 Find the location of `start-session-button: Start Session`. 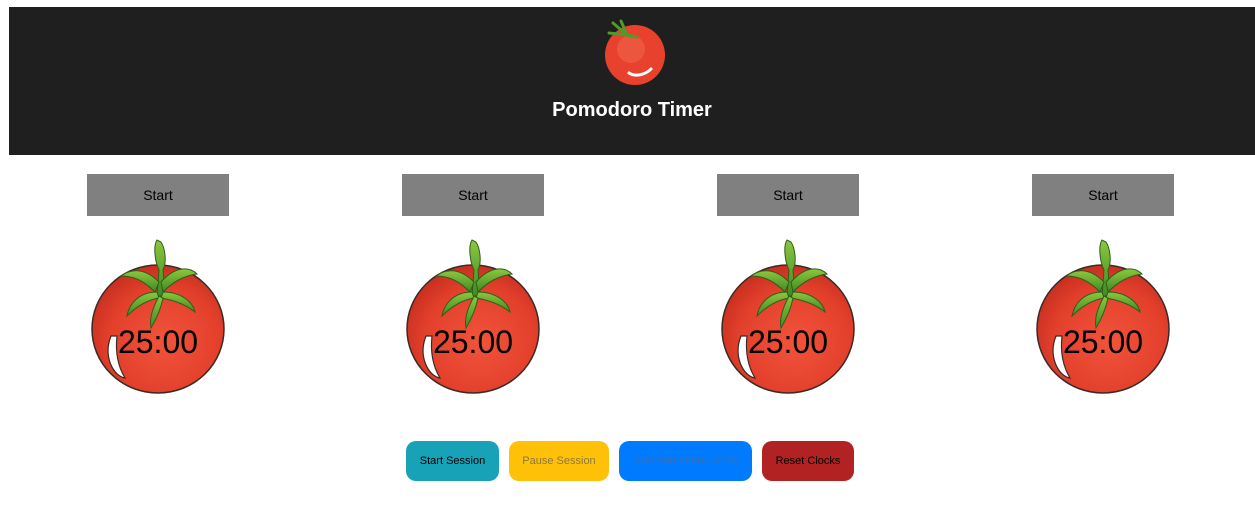

start-session-button: Start Session is located at coordinates (452, 461).